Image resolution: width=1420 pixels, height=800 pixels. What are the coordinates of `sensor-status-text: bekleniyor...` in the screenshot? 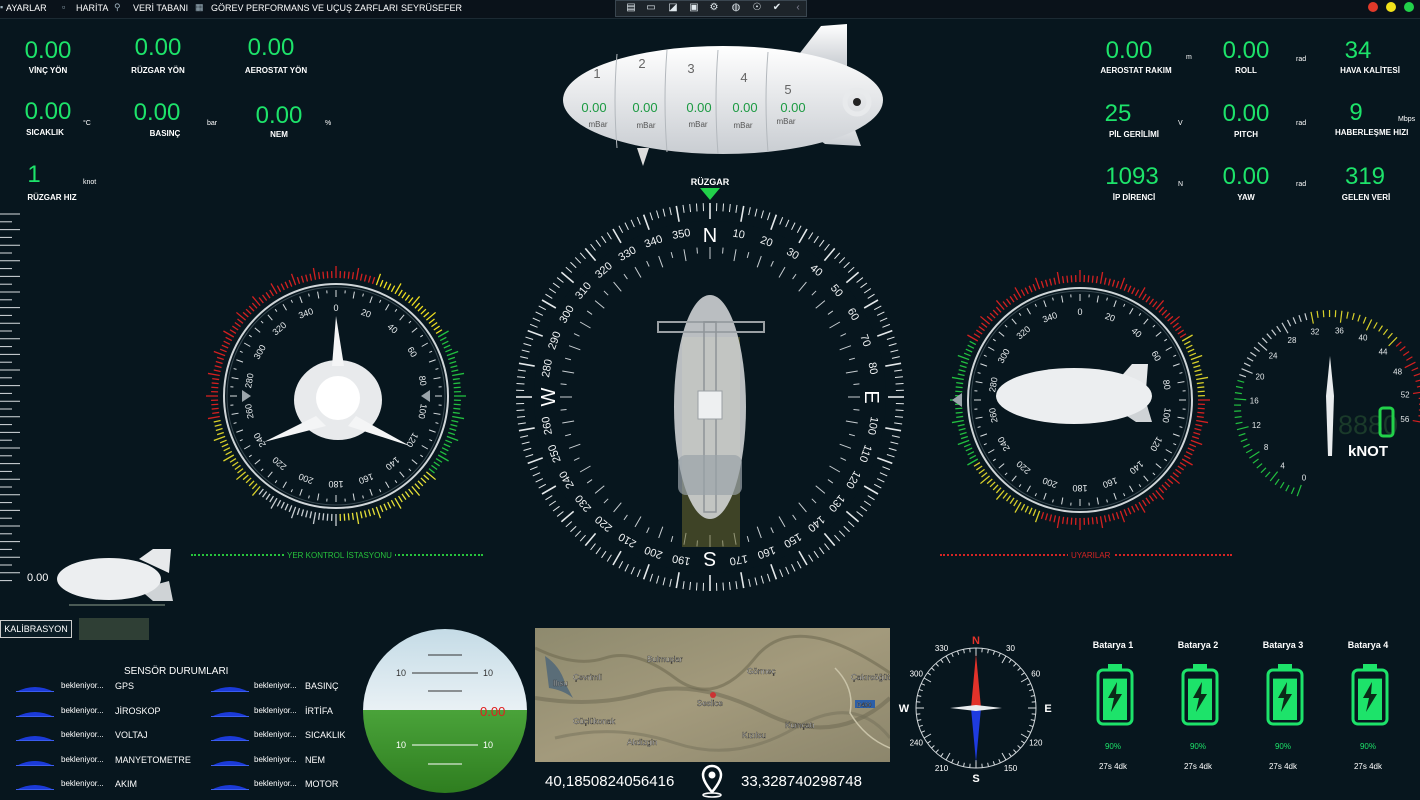 It's located at (82, 783).